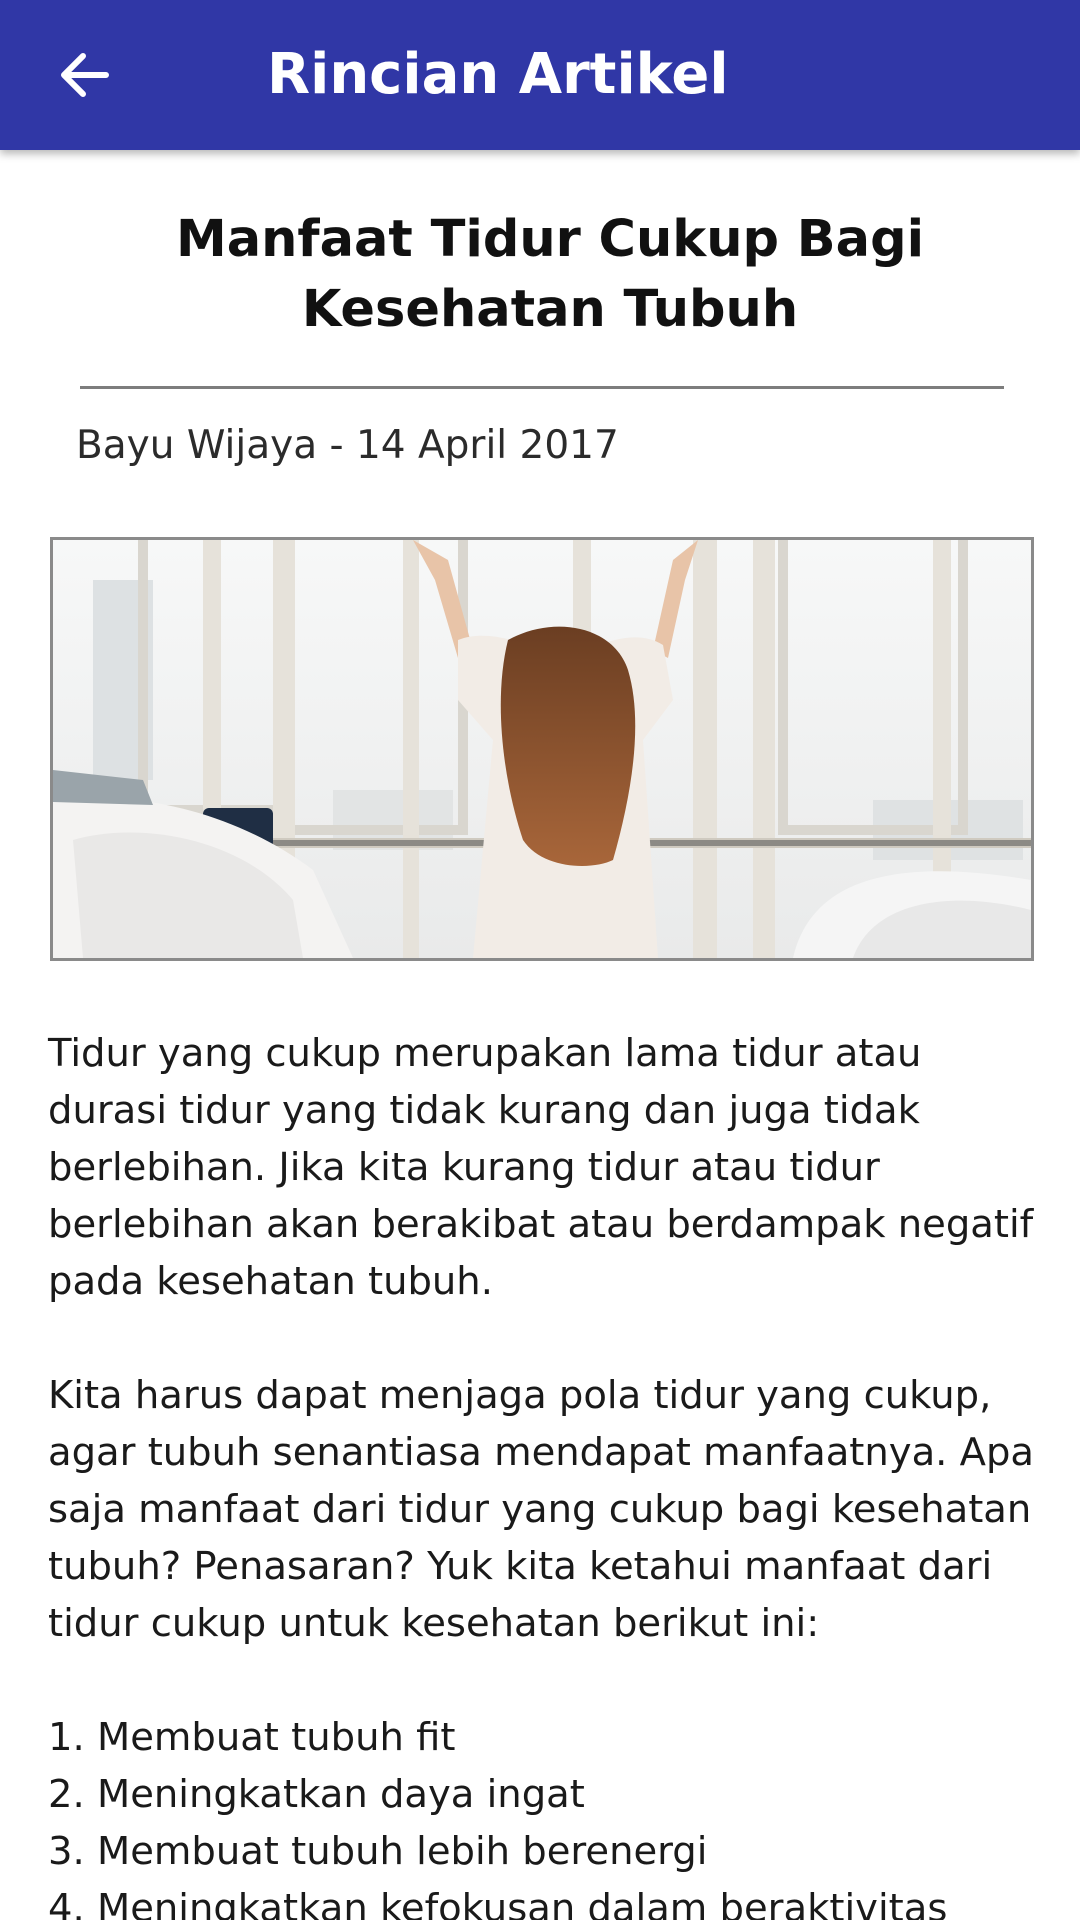 The height and width of the screenshot is (1920, 1080). Describe the element at coordinates (252, 1737) in the screenshot. I see `list-item: 1. Membuat tubuh fit` at that location.